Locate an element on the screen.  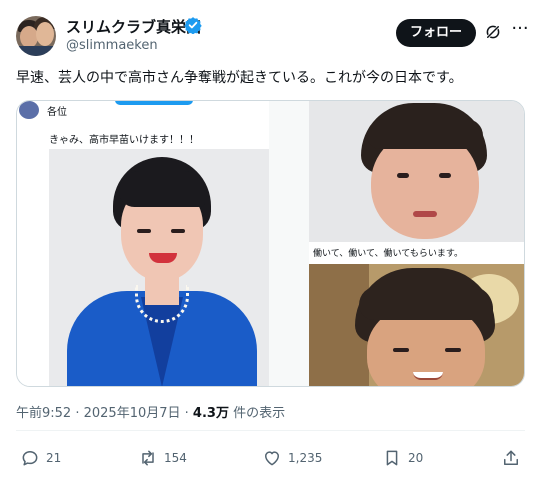
repost-button: 154 is located at coordinates (162, 458).